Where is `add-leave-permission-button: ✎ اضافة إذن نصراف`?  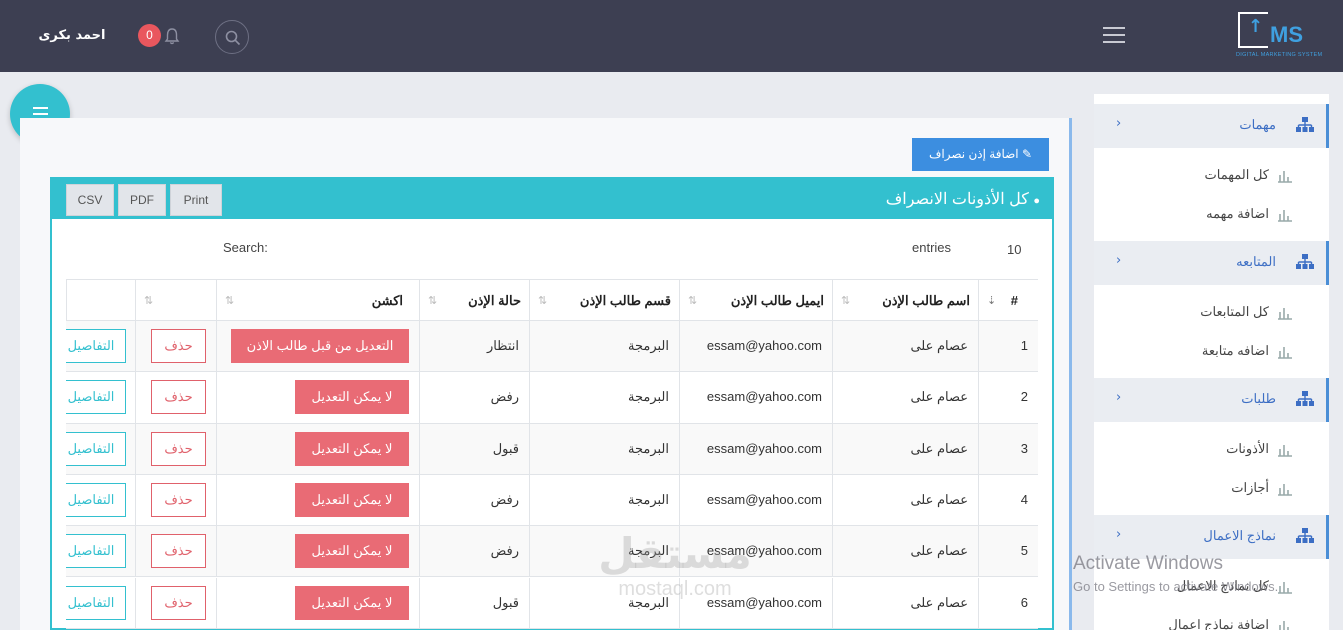 add-leave-permission-button: ✎ اضافة إذن نصراف is located at coordinates (980, 154).